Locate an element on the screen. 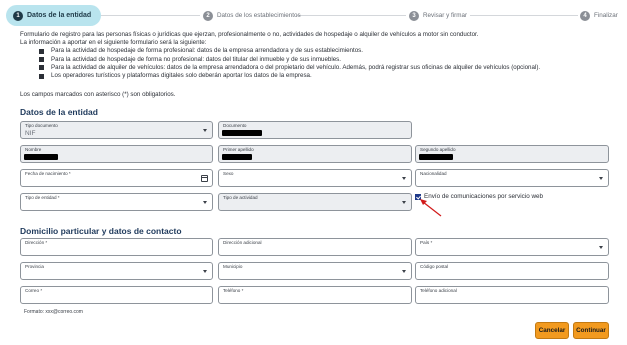  cancel-button: Cancelar is located at coordinates (552, 330).